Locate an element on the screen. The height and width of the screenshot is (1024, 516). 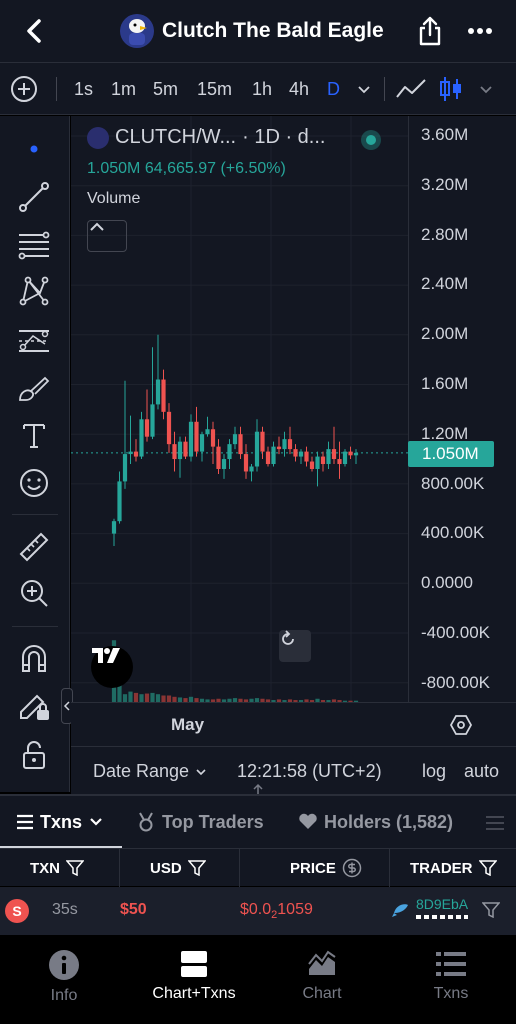
time-axis: May is located at coordinates (293, 724).